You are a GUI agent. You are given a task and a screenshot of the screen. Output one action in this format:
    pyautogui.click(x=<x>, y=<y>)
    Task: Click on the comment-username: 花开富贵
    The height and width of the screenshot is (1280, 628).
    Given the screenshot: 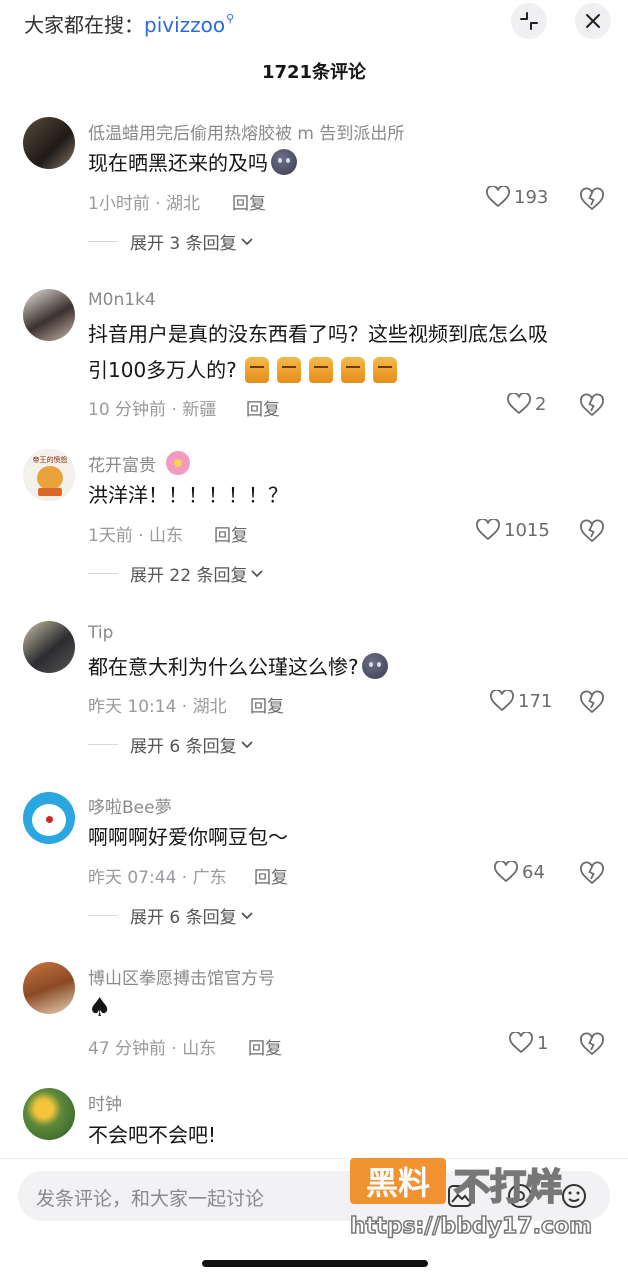 What is the action you would take?
    pyautogui.click(x=139, y=463)
    